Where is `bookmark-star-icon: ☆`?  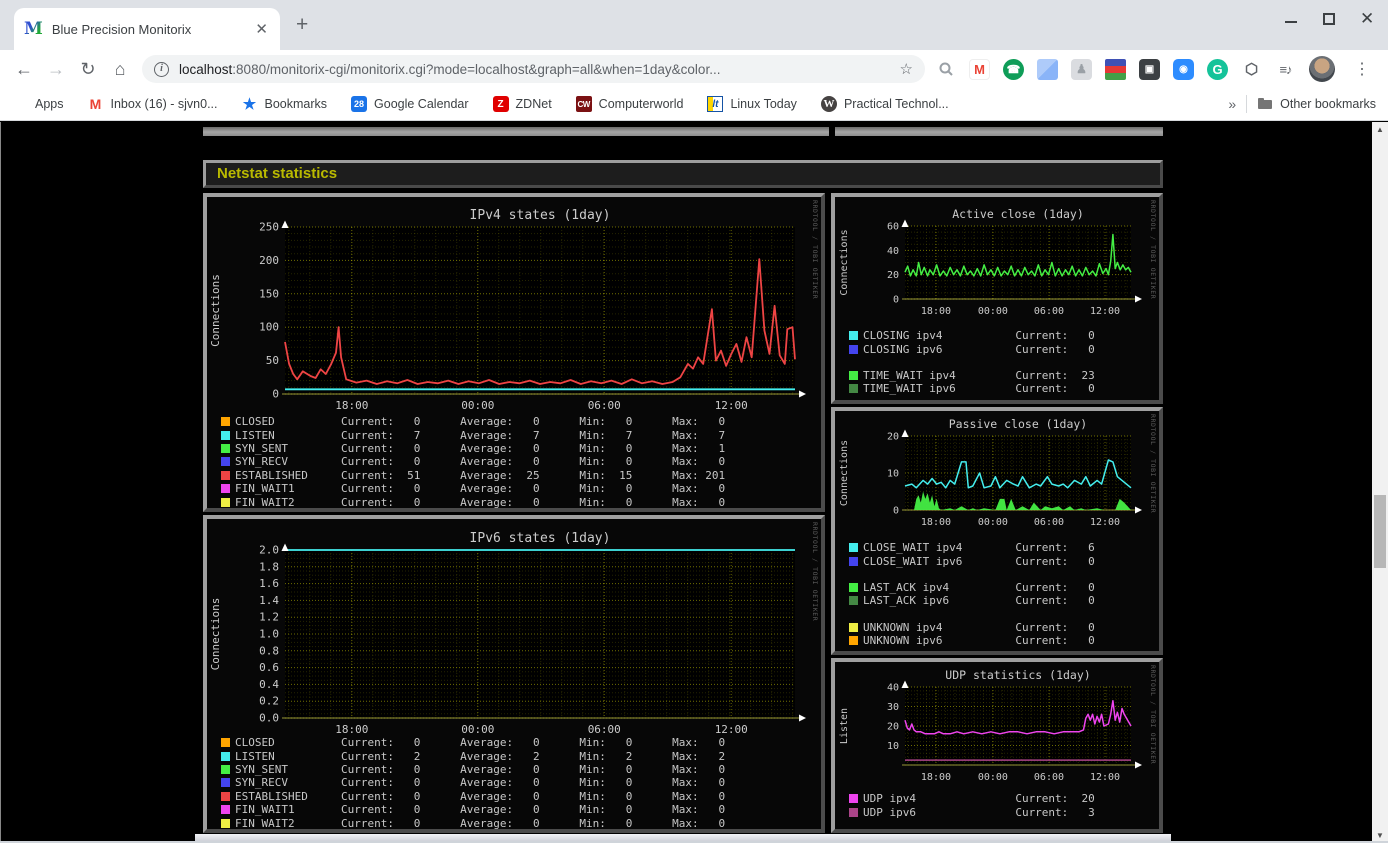
bookmark-star-icon: ☆ is located at coordinates (906, 69).